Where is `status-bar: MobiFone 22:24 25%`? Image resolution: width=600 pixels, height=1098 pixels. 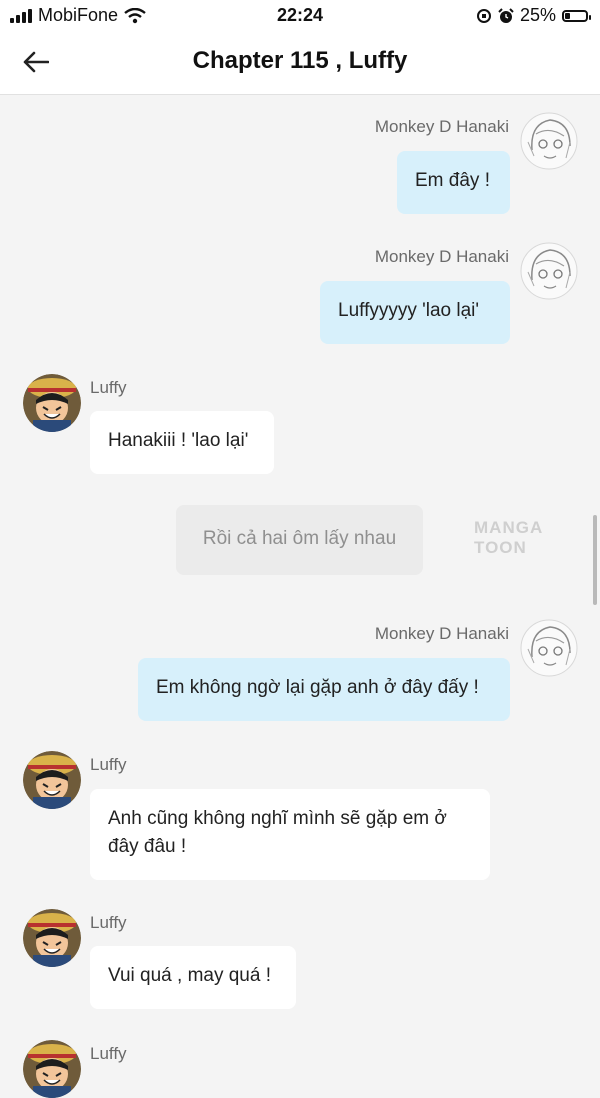 status-bar: MobiFone 22:24 25% is located at coordinates (300, 16).